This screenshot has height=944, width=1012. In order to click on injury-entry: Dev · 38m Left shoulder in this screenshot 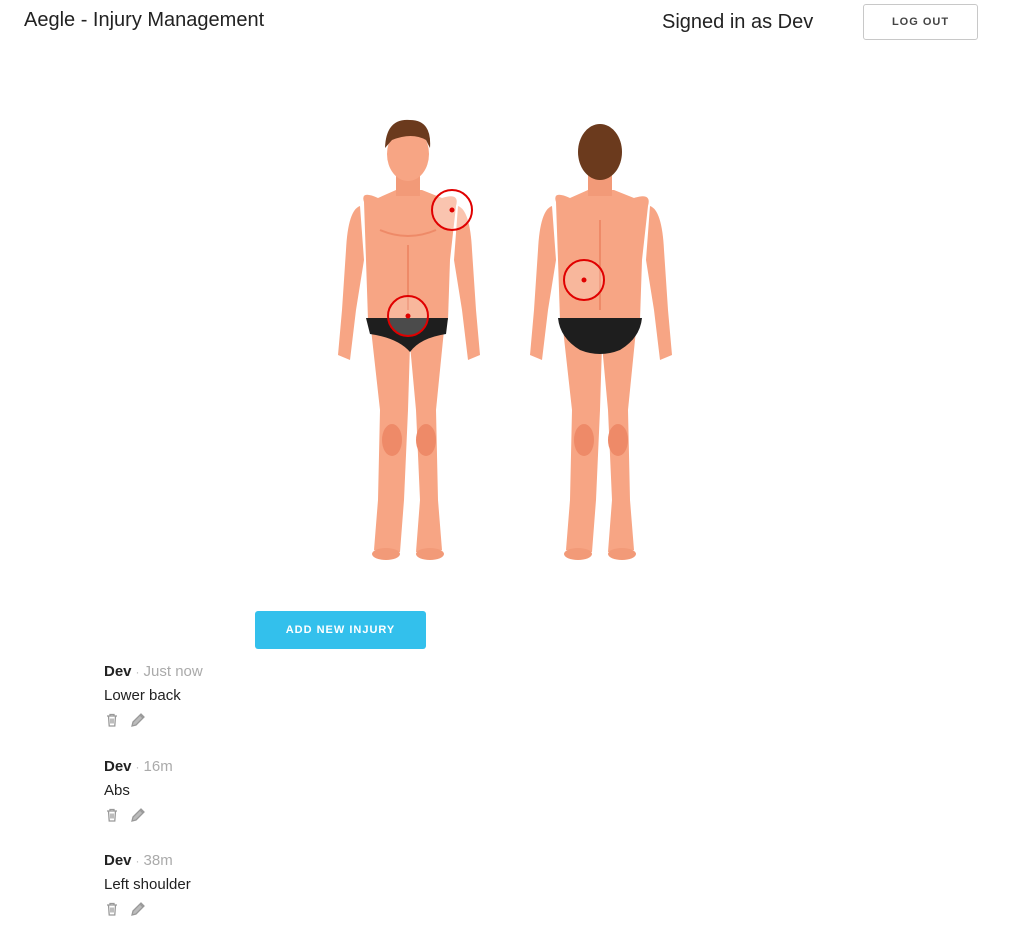, I will do `click(304, 896)`.